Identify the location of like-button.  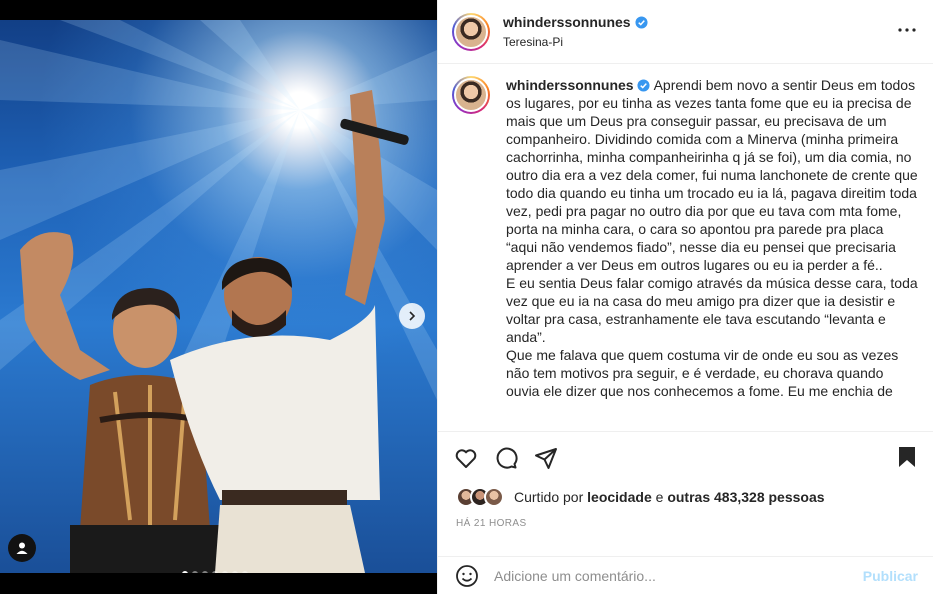
(466, 458).